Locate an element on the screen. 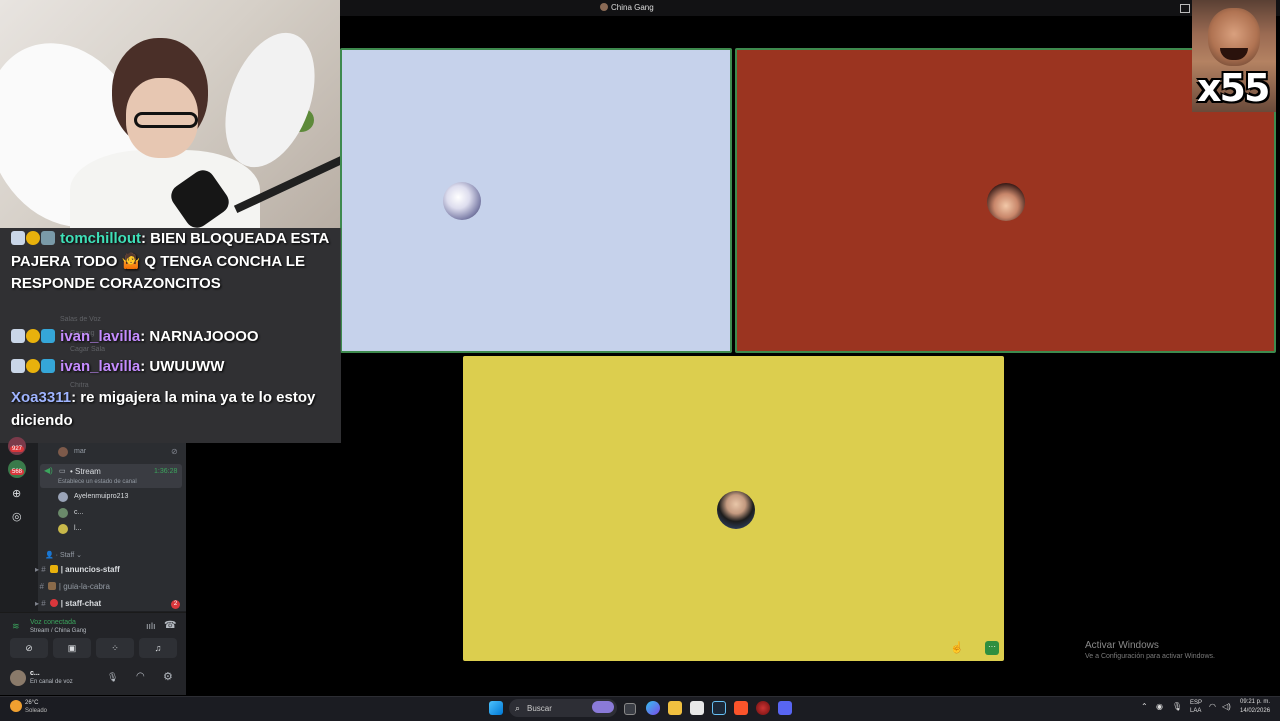  channel-label: | staff-chat is located at coordinates (81, 603).